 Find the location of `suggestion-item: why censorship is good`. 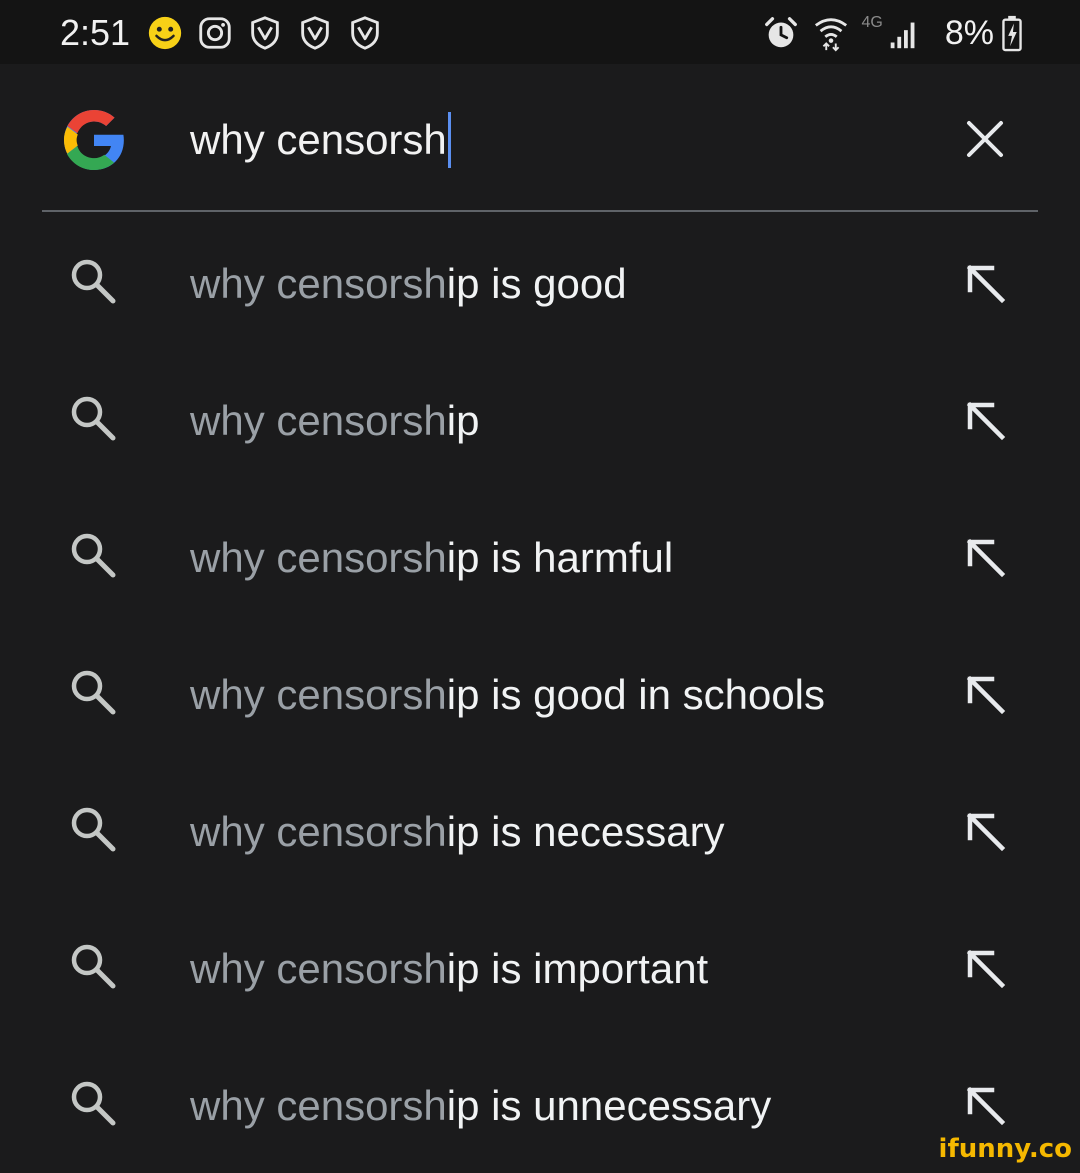

suggestion-item: why censorship is good is located at coordinates (540, 282).